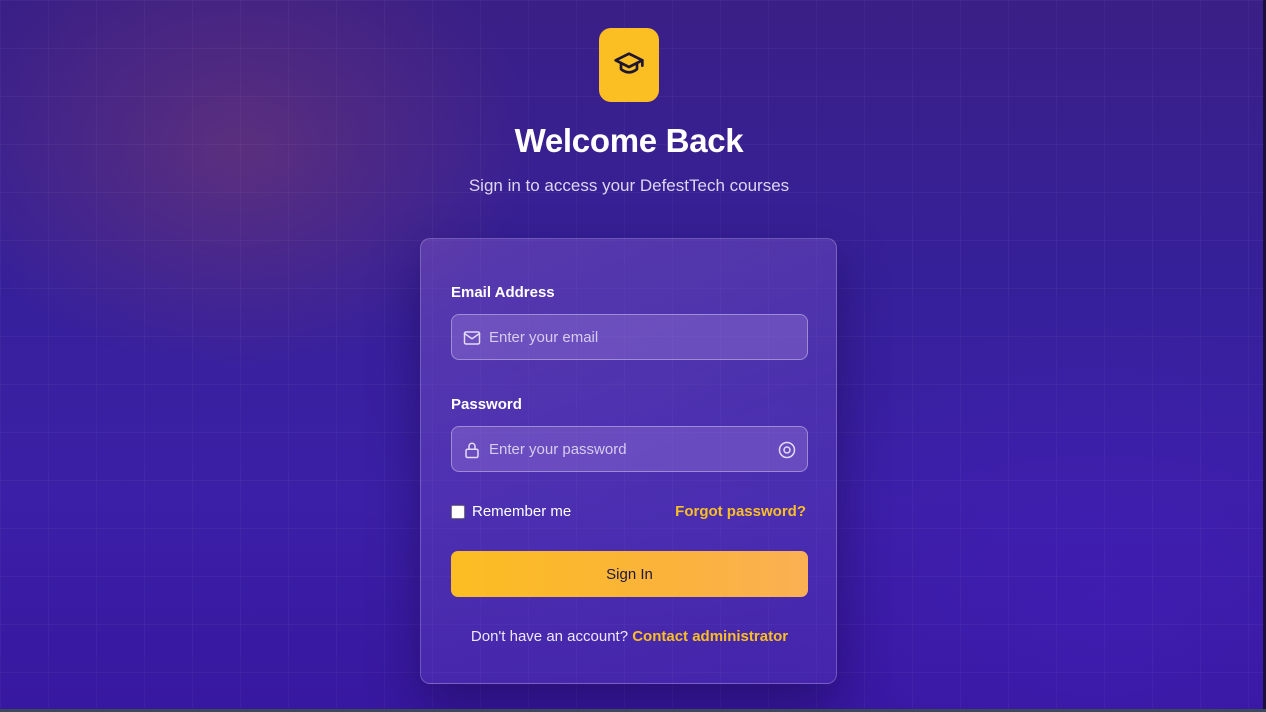  I want to click on lock-icon, so click(472, 450).